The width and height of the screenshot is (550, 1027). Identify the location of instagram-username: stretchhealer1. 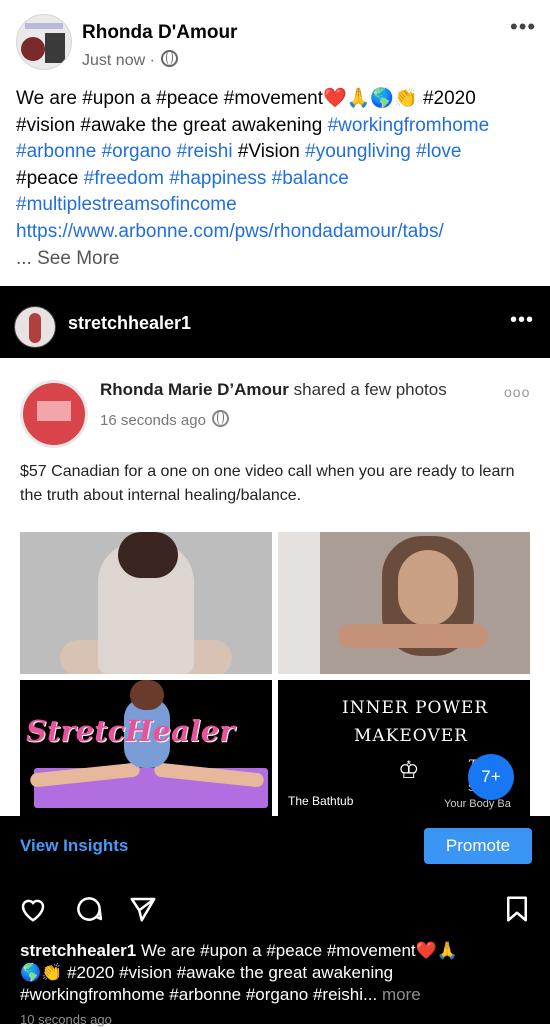
(129, 323).